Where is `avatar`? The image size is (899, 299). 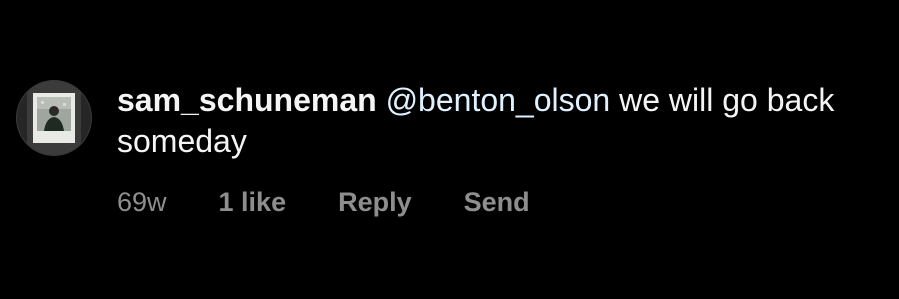
avatar is located at coordinates (54, 118).